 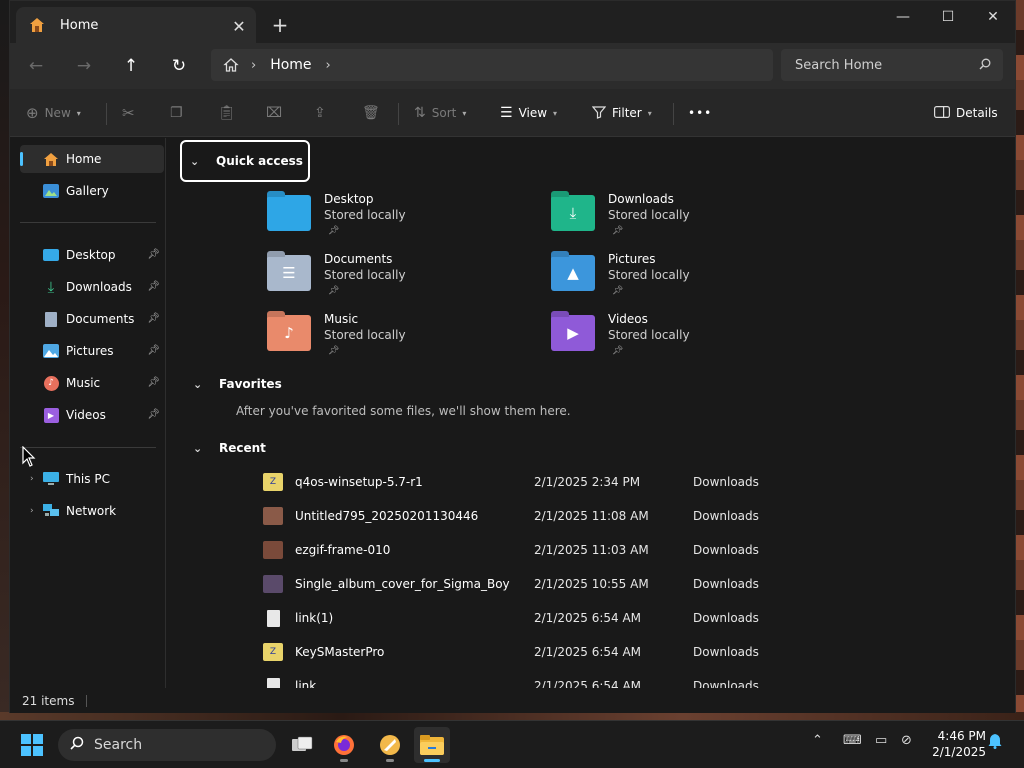 I want to click on videos-folder-icon: ▶, so click(x=573, y=333).